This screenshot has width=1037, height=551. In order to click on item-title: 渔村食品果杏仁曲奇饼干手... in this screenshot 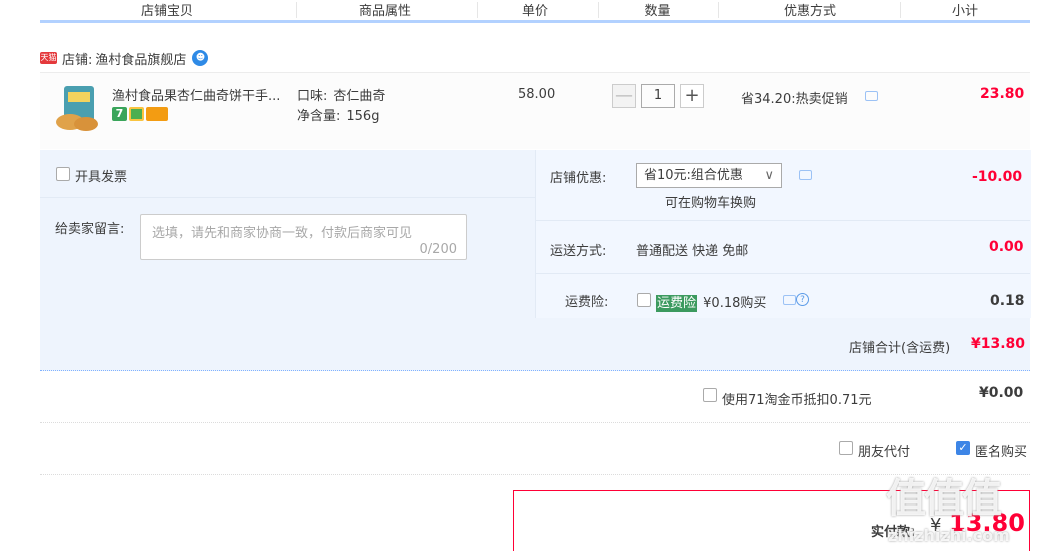, I will do `click(196, 94)`.